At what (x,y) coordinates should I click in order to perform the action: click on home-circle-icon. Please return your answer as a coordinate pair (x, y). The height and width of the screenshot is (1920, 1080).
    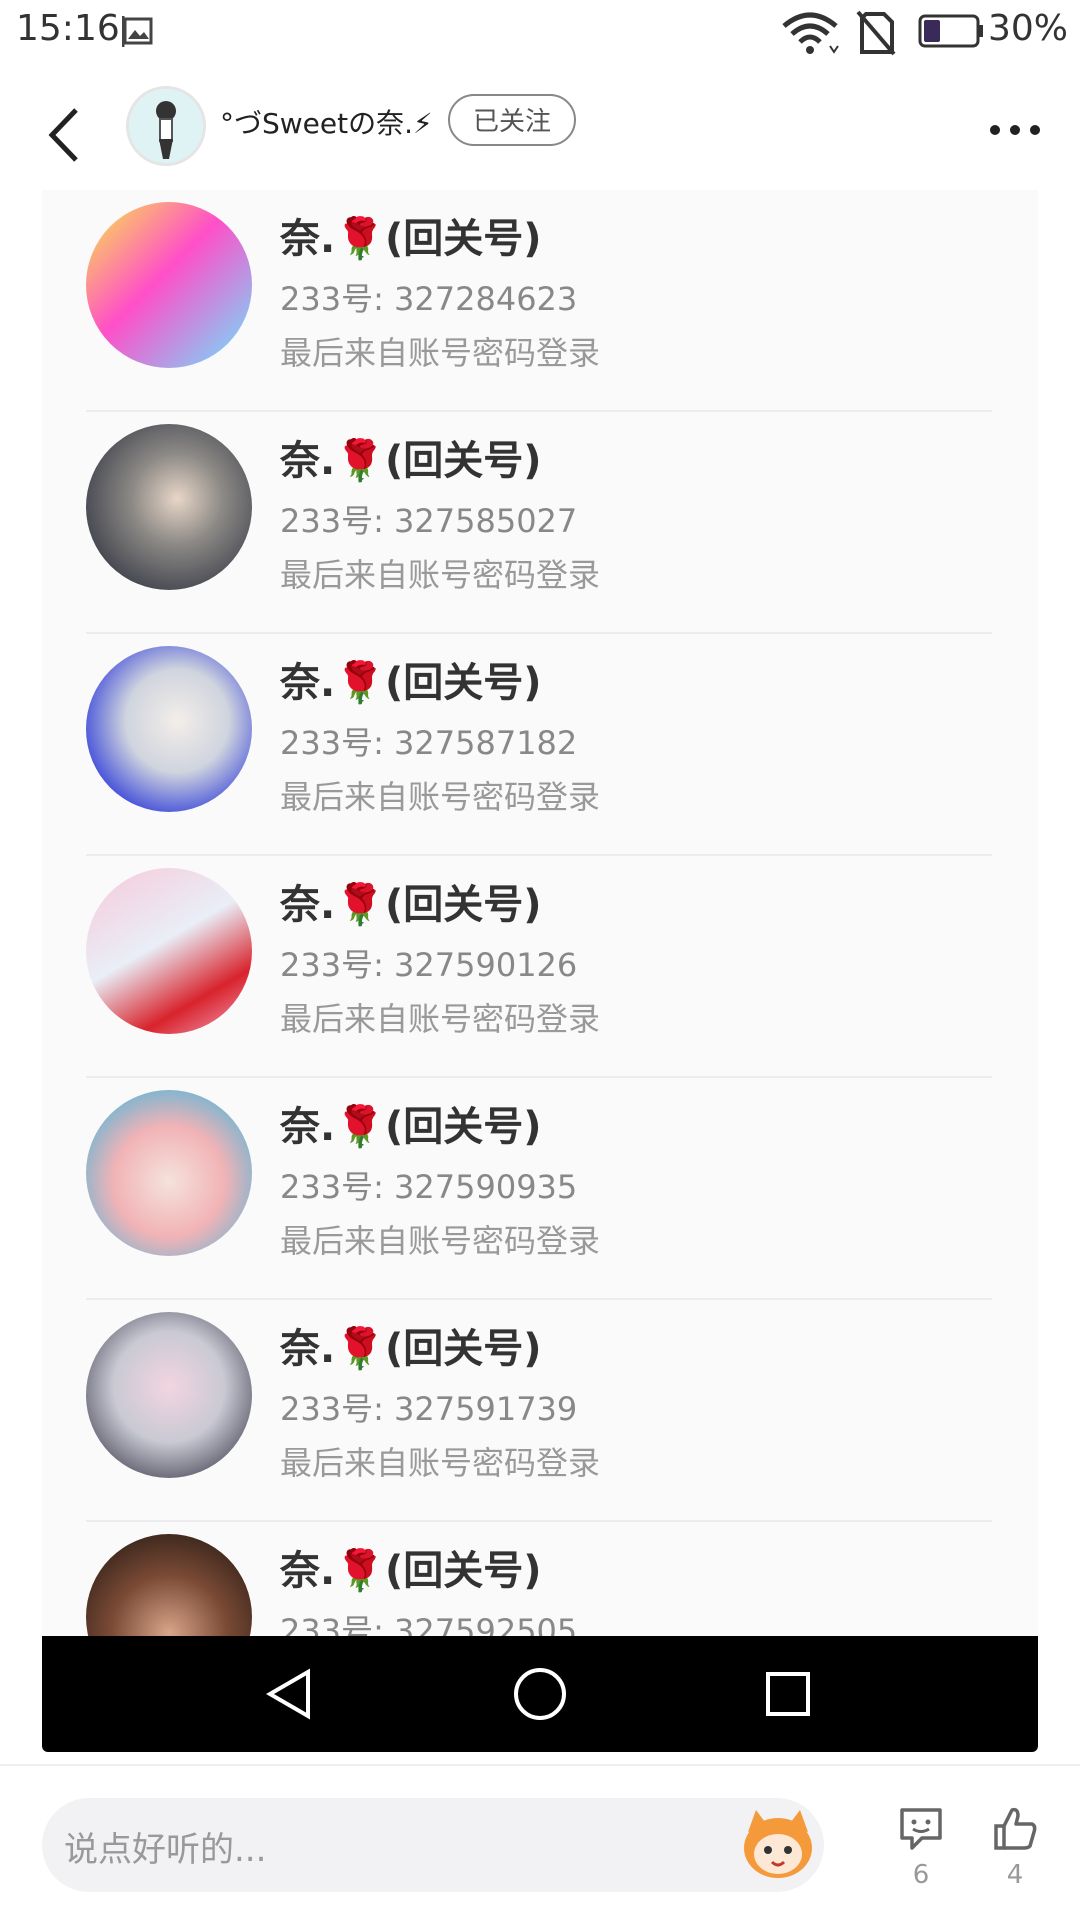
    Looking at the image, I should click on (540, 1694).